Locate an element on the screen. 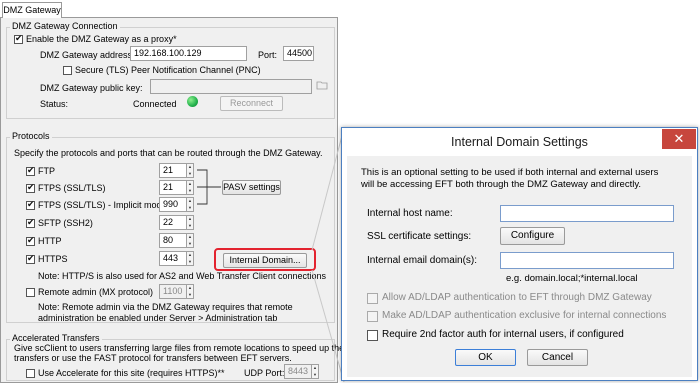  ftps-implicit-port-input: 990 is located at coordinates (173, 204).